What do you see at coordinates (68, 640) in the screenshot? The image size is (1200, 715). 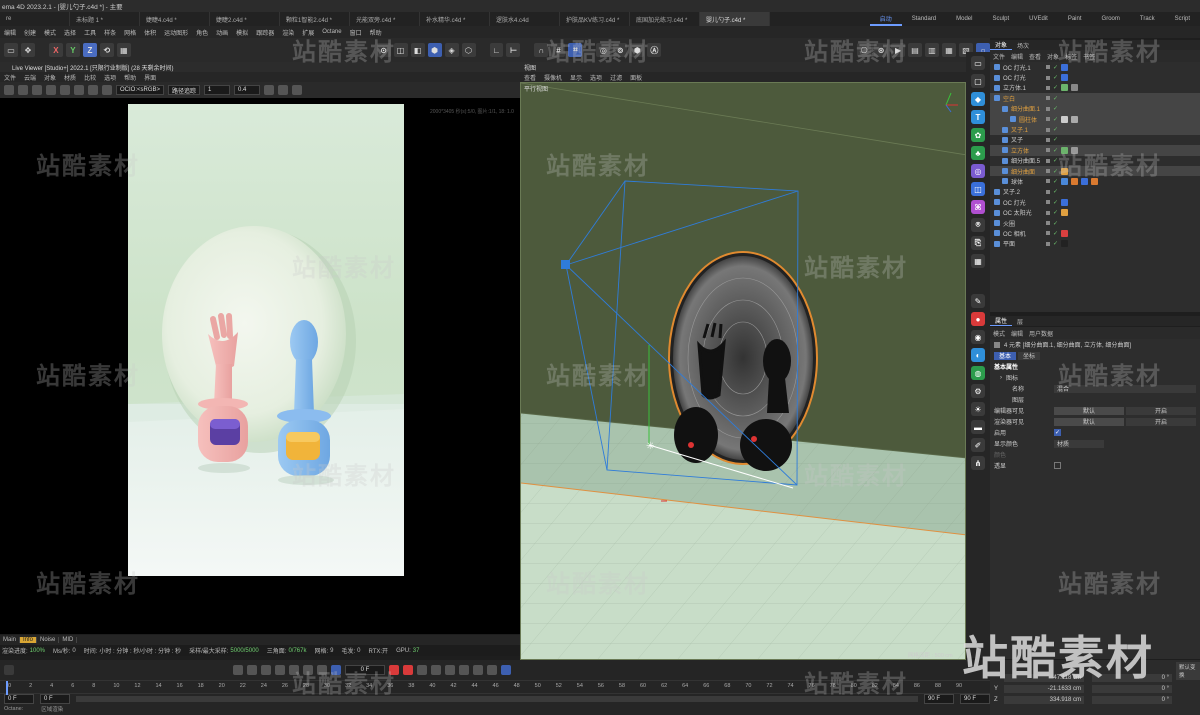 I see `live-viewer-tab: MID` at bounding box center [68, 640].